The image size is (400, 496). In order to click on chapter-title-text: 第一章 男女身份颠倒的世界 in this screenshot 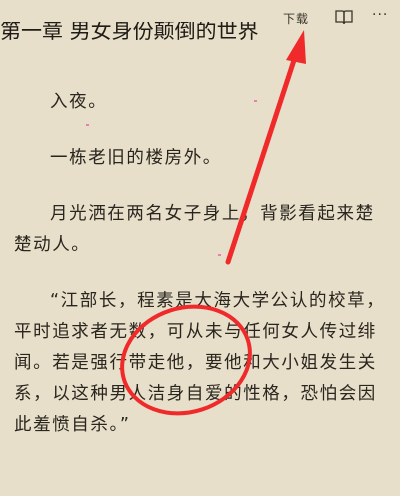, I will do `click(129, 32)`.